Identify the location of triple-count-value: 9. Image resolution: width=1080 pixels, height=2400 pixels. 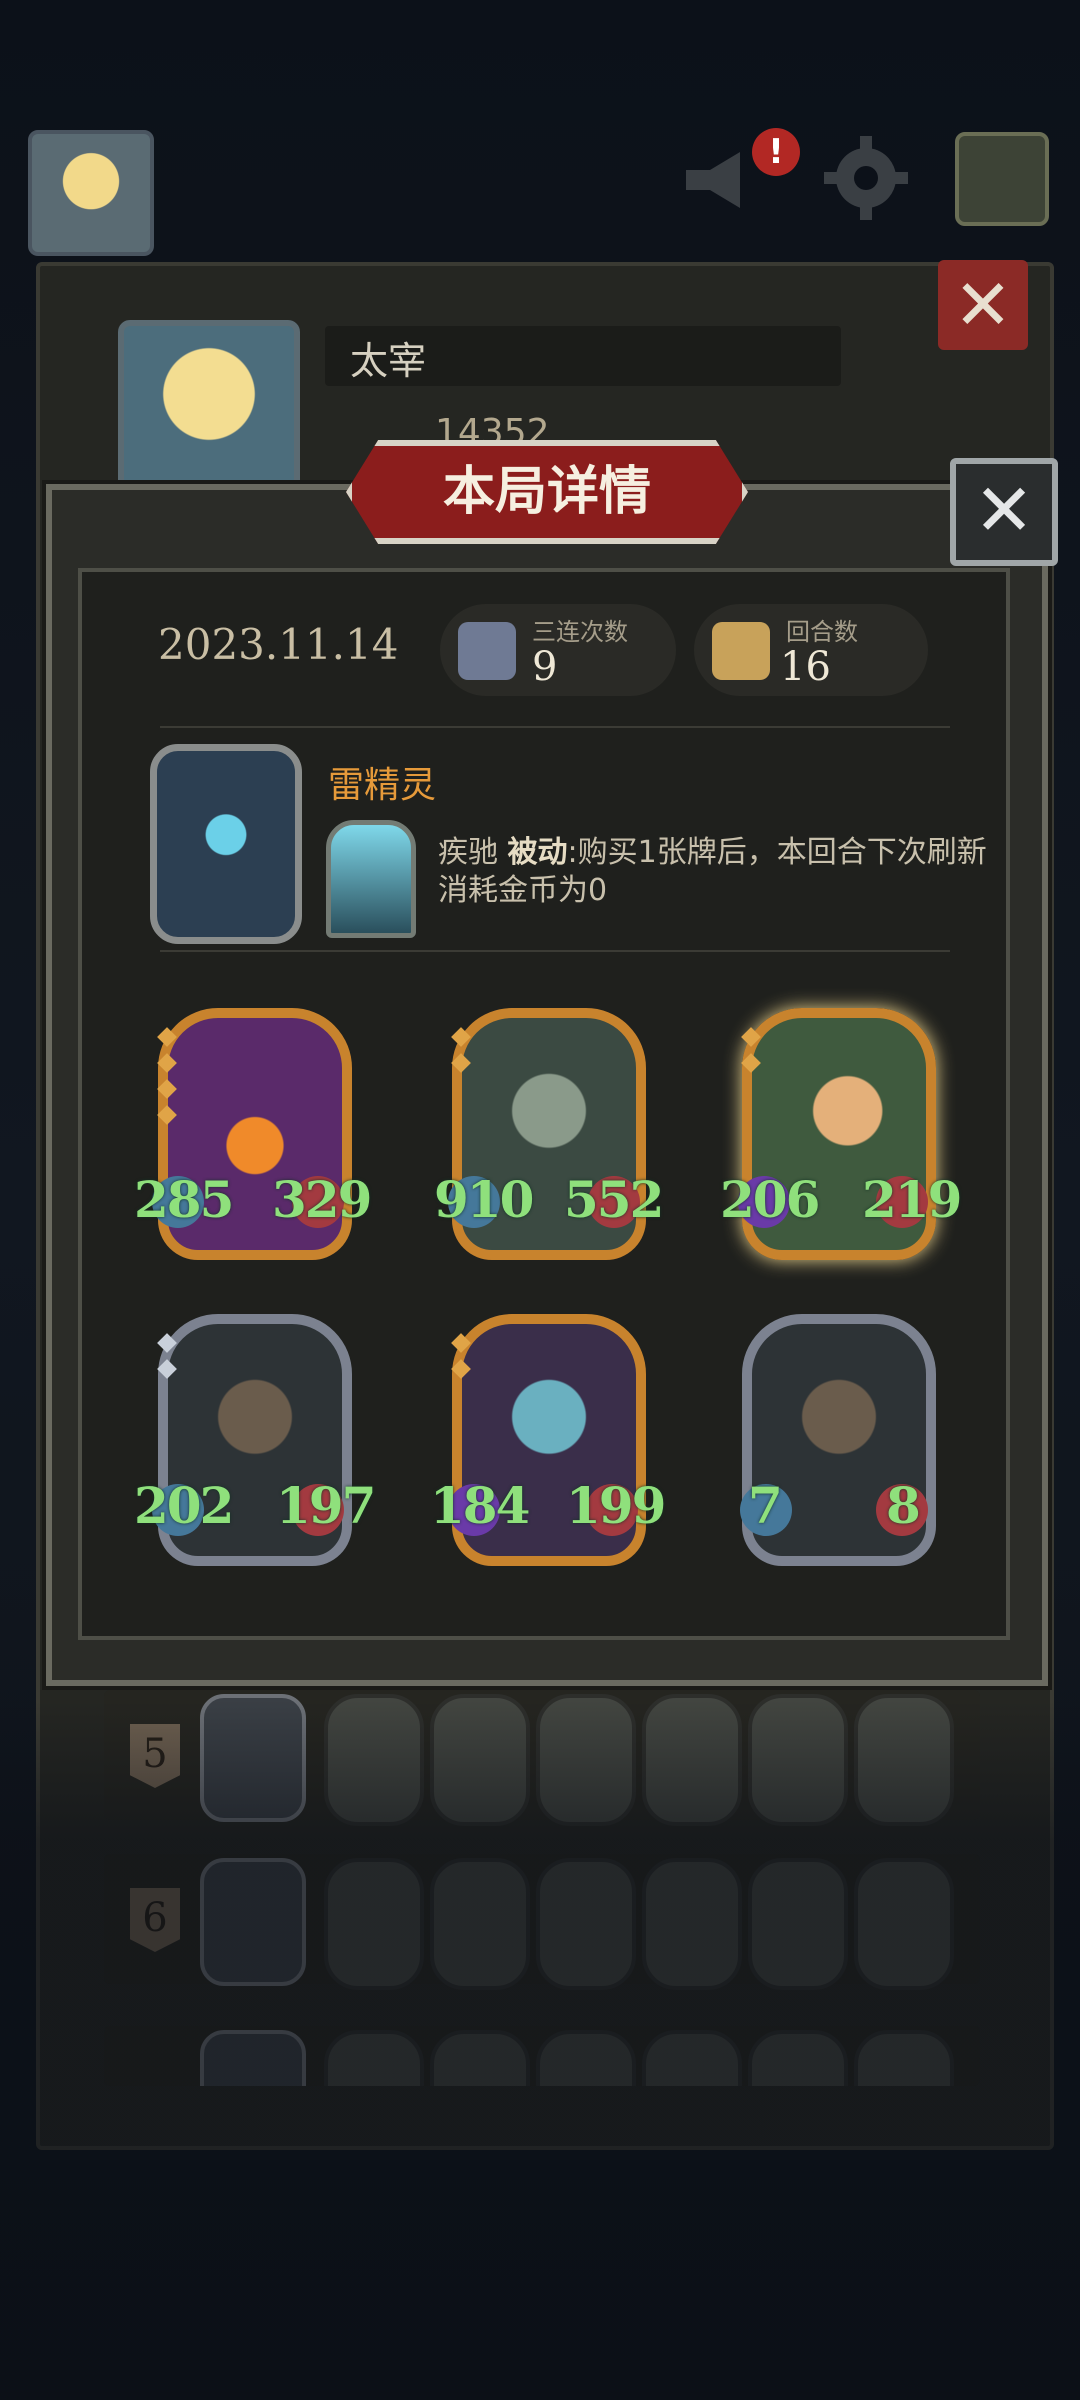
(545, 667).